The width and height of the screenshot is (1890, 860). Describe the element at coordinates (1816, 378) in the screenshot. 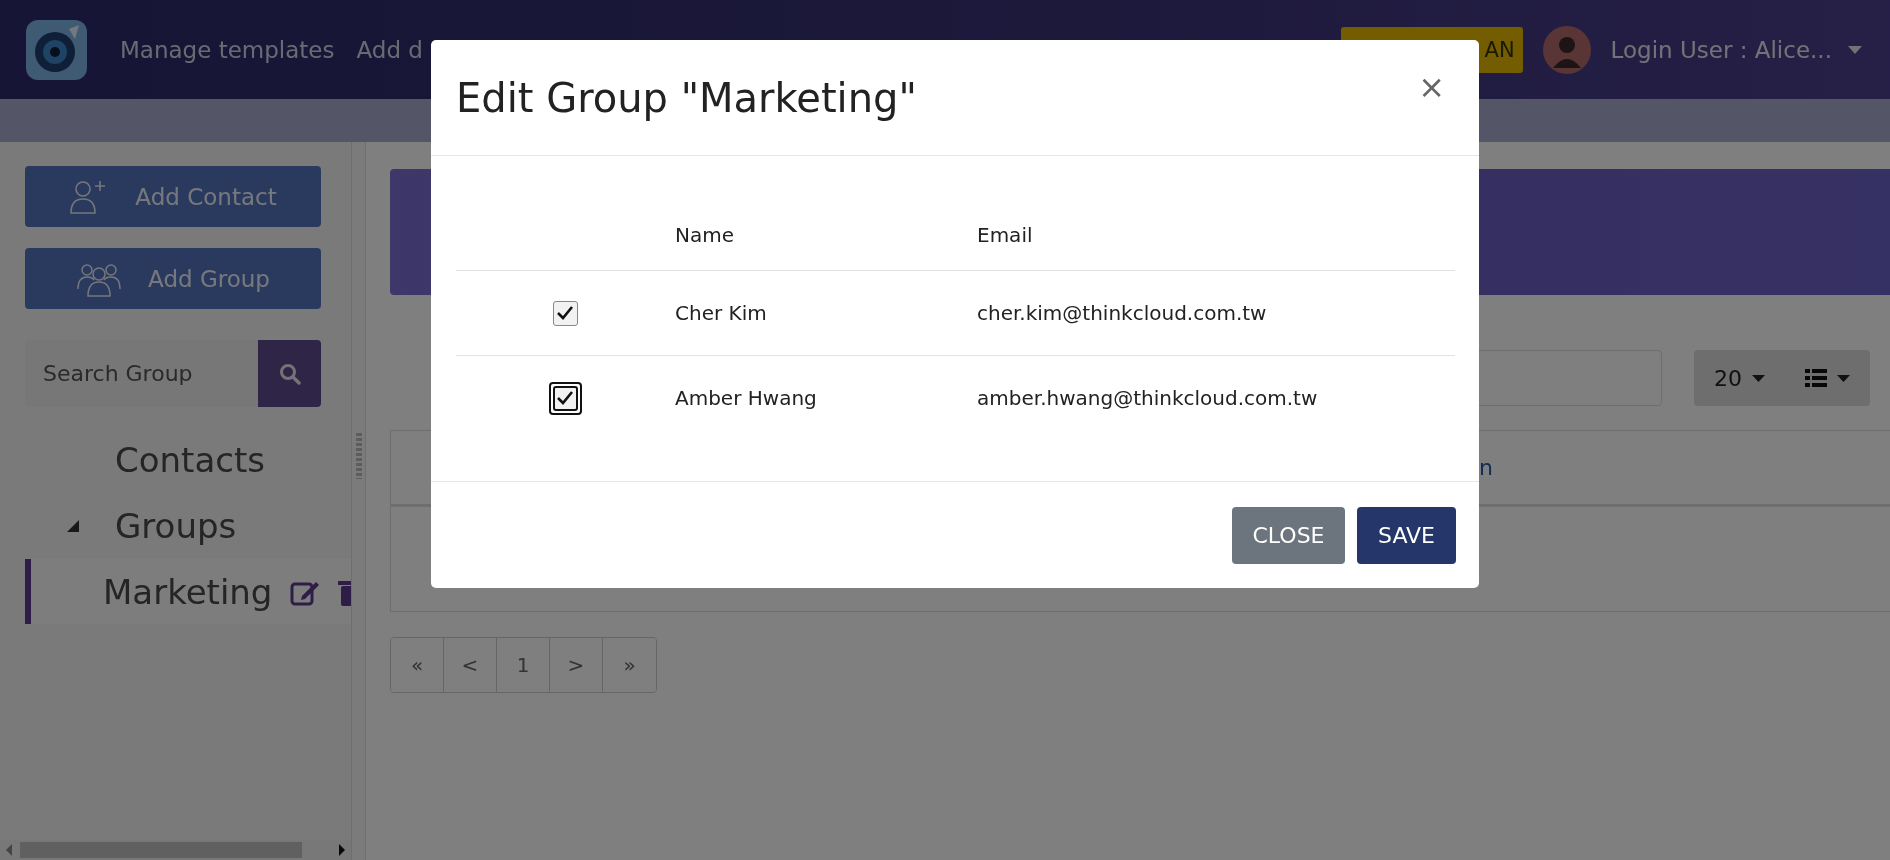

I see `list-icon` at that location.